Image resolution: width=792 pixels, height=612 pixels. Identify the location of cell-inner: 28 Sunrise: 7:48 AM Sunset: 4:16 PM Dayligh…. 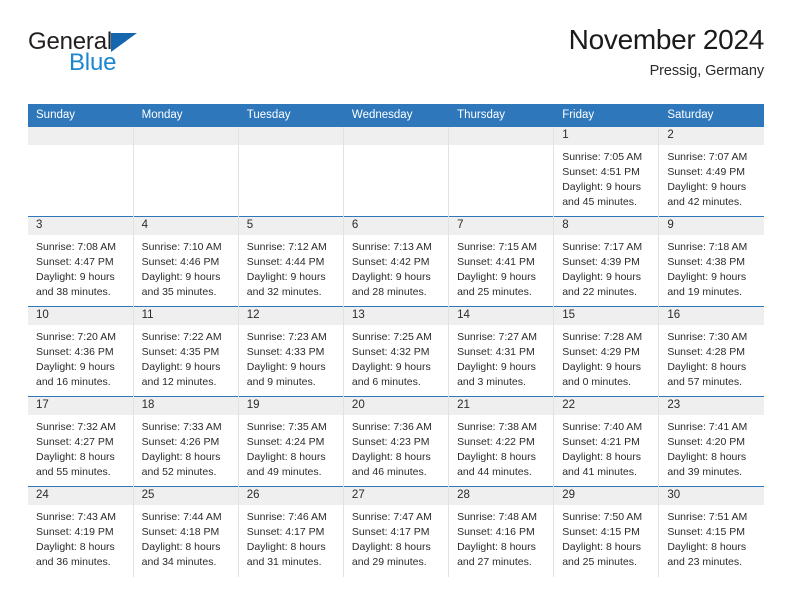
(501, 532).